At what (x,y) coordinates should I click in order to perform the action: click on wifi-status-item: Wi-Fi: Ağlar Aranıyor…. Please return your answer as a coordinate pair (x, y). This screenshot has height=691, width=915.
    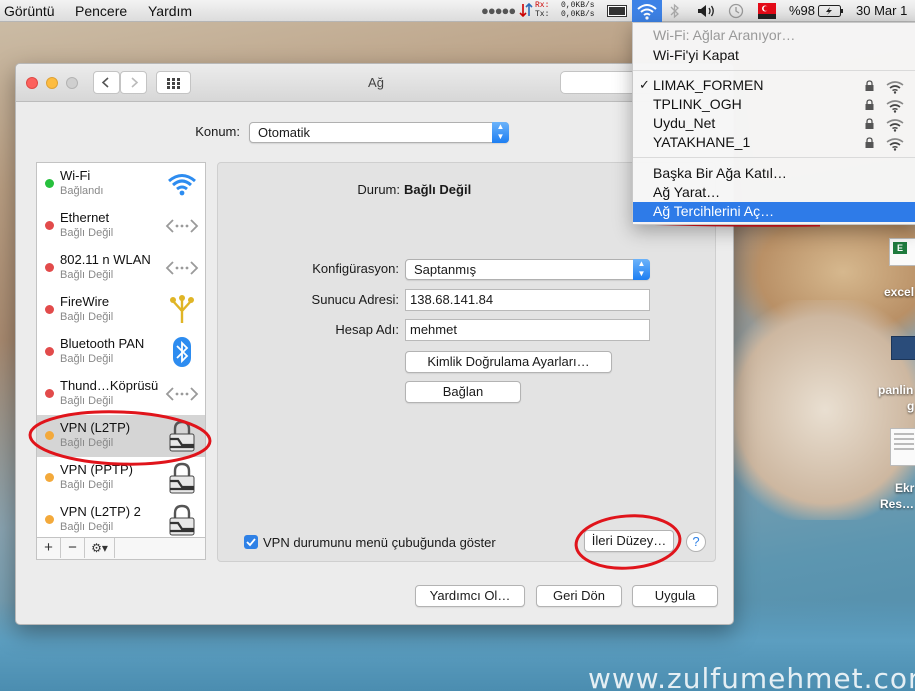
    Looking at the image, I should click on (724, 35).